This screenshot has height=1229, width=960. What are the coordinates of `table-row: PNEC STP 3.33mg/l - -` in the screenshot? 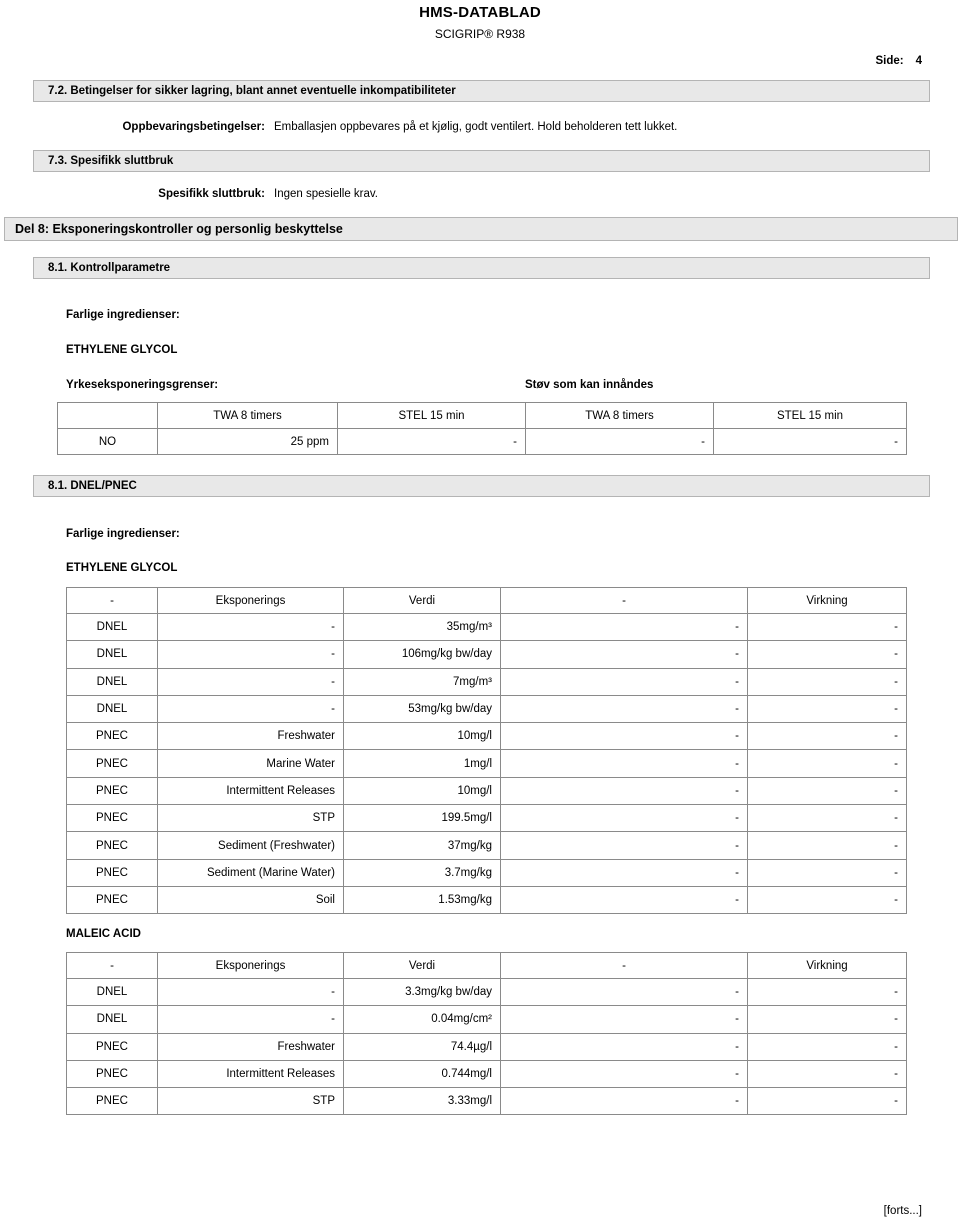 It's located at (486, 1101).